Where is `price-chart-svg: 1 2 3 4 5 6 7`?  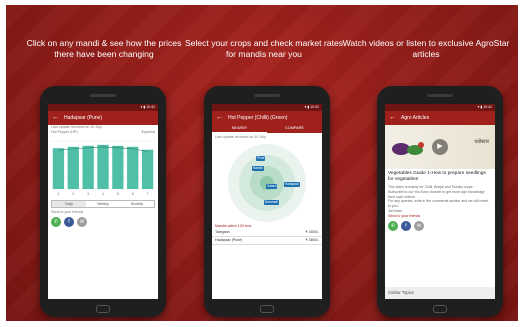 price-chart-svg: 1 2 3 4 5 6 7 is located at coordinates (103, 168).